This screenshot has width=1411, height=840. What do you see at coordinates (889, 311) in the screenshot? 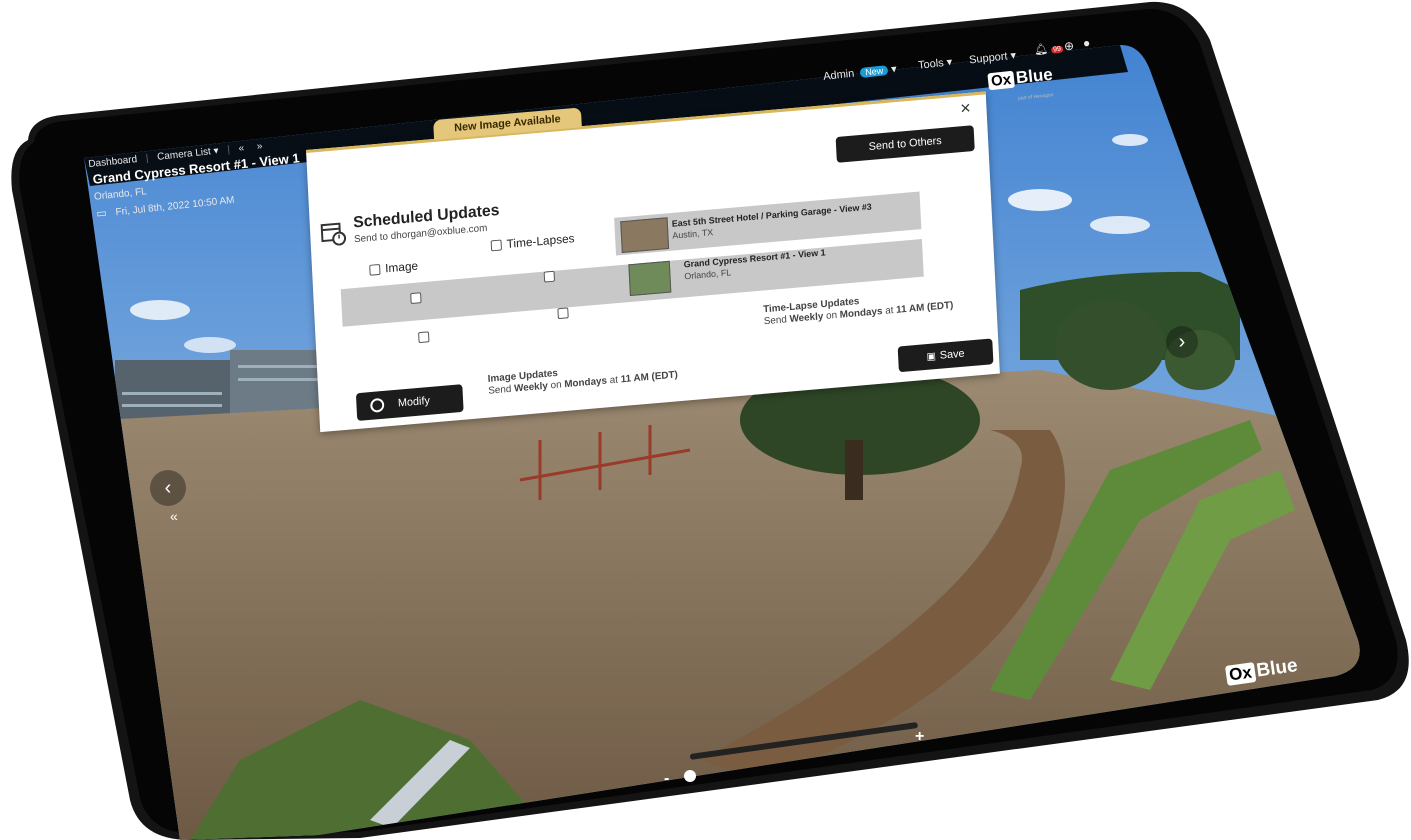
I see `timelapse-updates-at: at` at bounding box center [889, 311].